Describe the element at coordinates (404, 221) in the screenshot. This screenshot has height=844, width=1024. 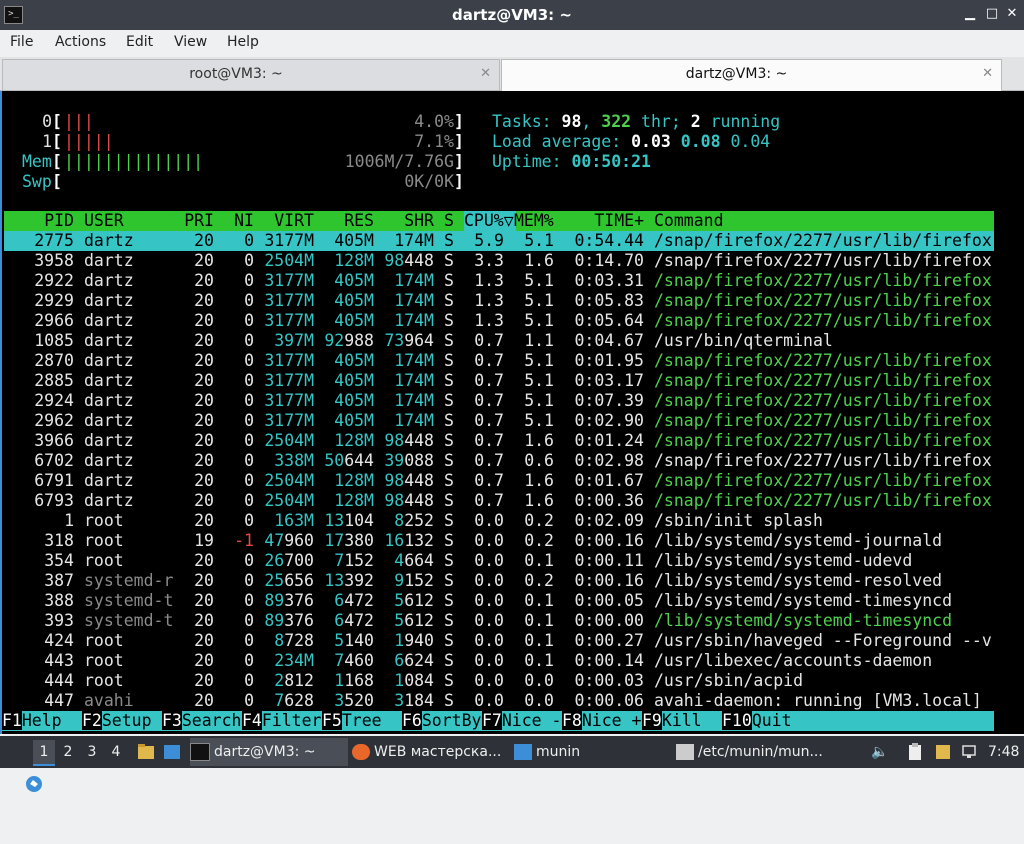
I see `col-shr: SHR` at that location.